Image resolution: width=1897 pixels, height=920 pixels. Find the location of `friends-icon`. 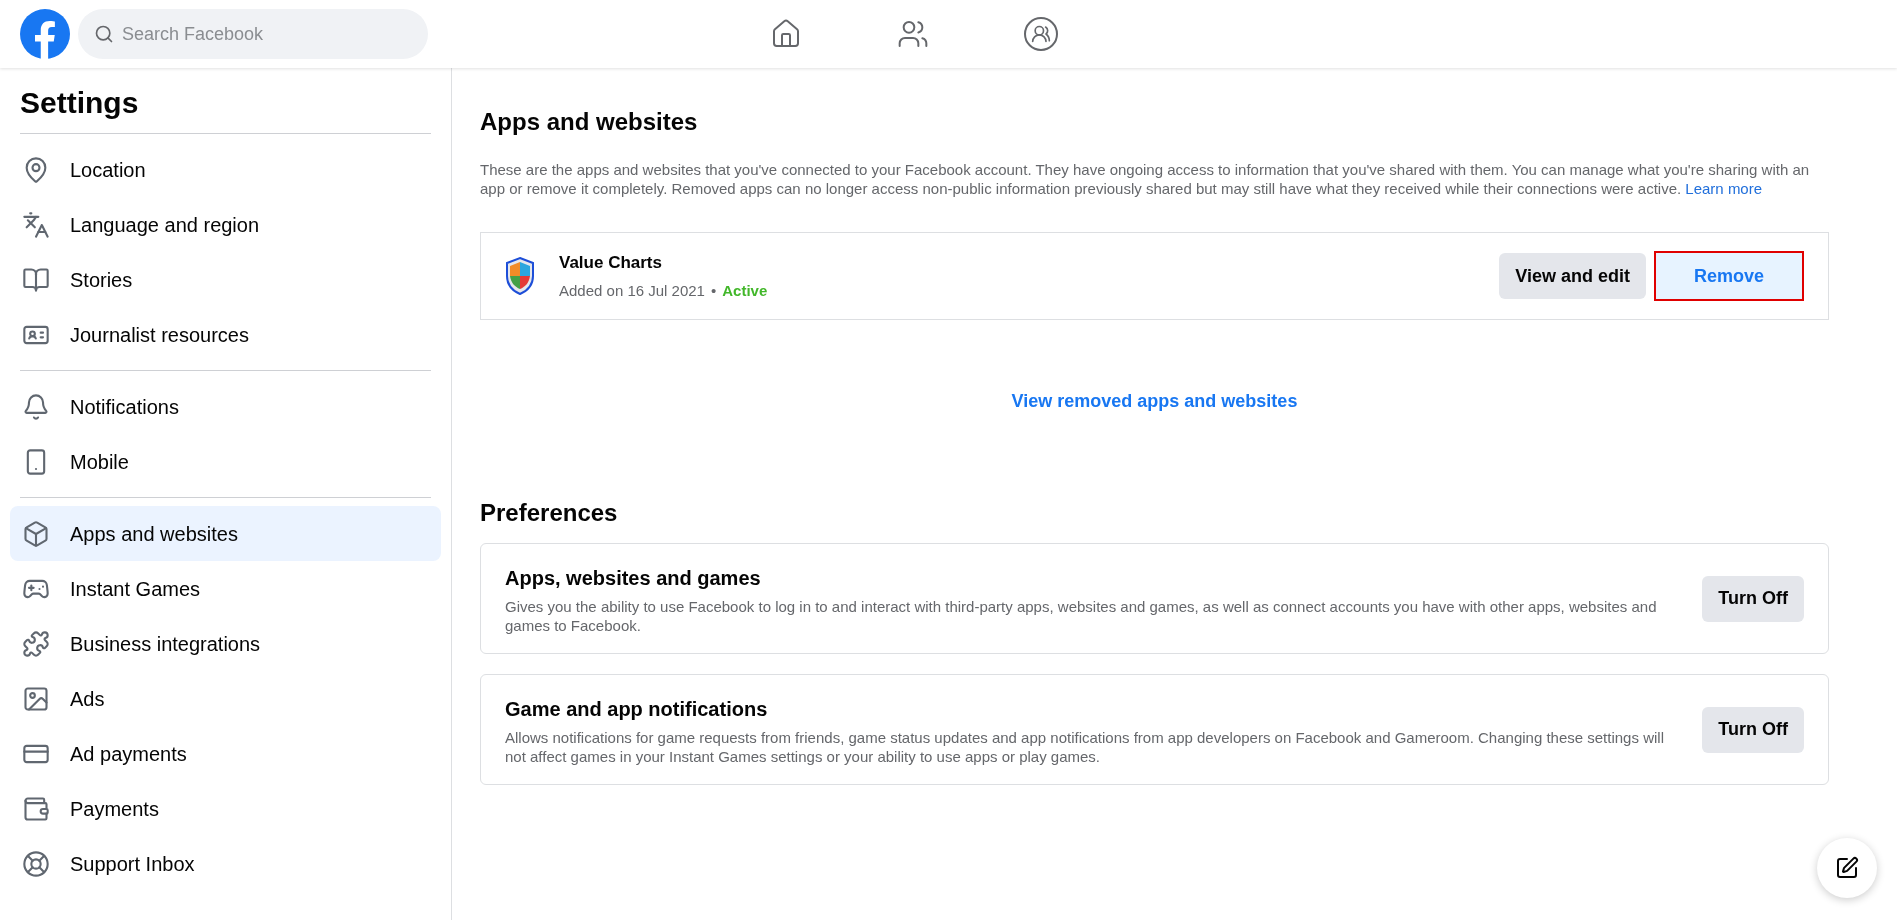

friends-icon is located at coordinates (913, 34).